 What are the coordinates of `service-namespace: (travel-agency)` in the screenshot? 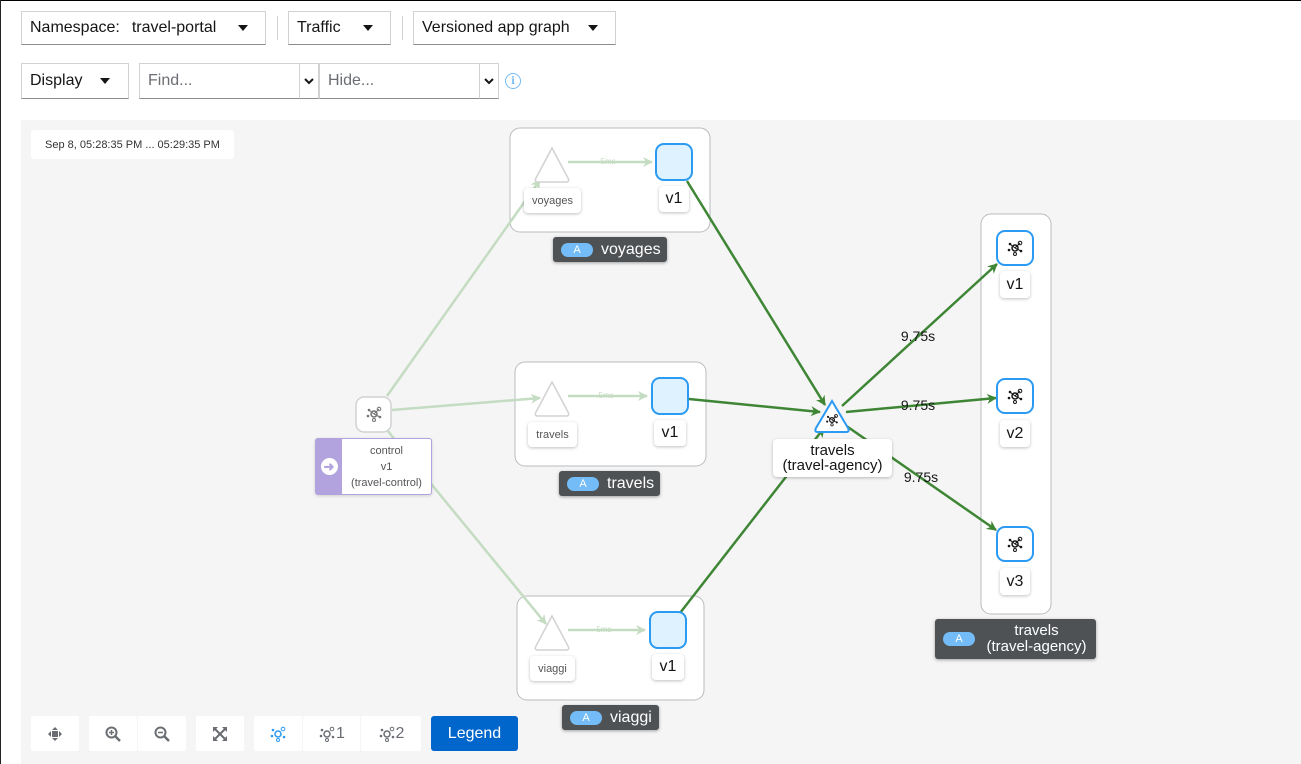 It's located at (832, 465).